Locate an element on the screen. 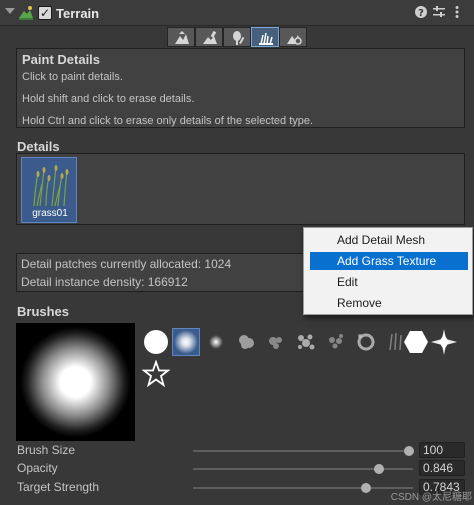 This screenshot has height=505, width=474. enable-checkbox: ✓ is located at coordinates (45, 13).